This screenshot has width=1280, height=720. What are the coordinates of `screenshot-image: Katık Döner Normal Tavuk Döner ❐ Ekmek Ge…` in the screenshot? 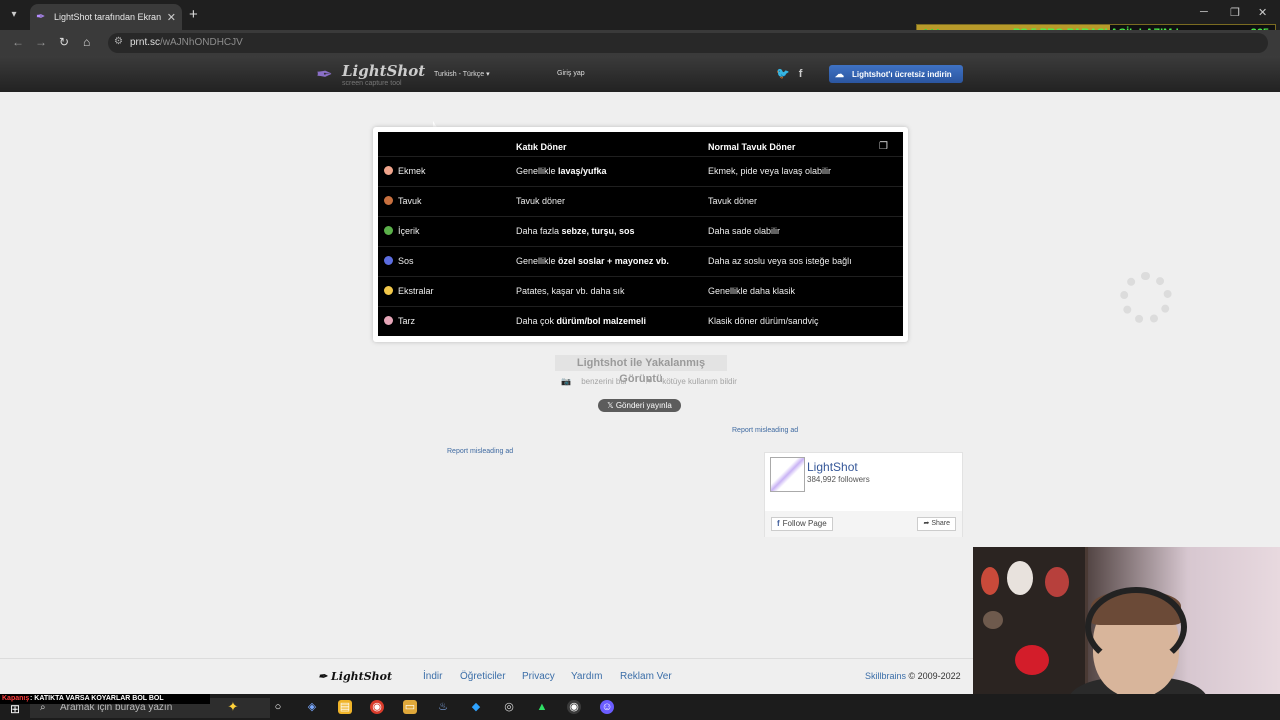 It's located at (640, 234).